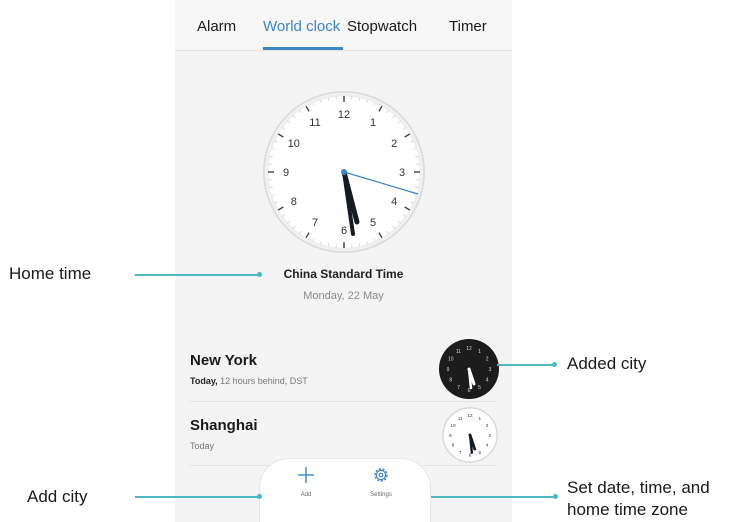  I want to click on clock-numeral: 4, so click(394, 202).